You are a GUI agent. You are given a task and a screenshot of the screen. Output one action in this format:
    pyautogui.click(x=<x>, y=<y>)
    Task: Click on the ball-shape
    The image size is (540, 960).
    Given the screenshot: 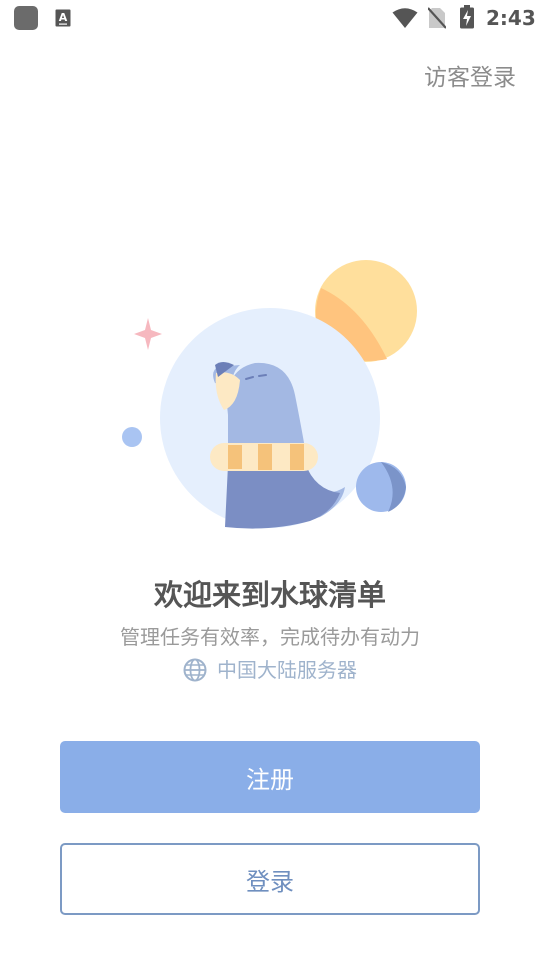 What is the action you would take?
    pyautogui.click(x=381, y=487)
    